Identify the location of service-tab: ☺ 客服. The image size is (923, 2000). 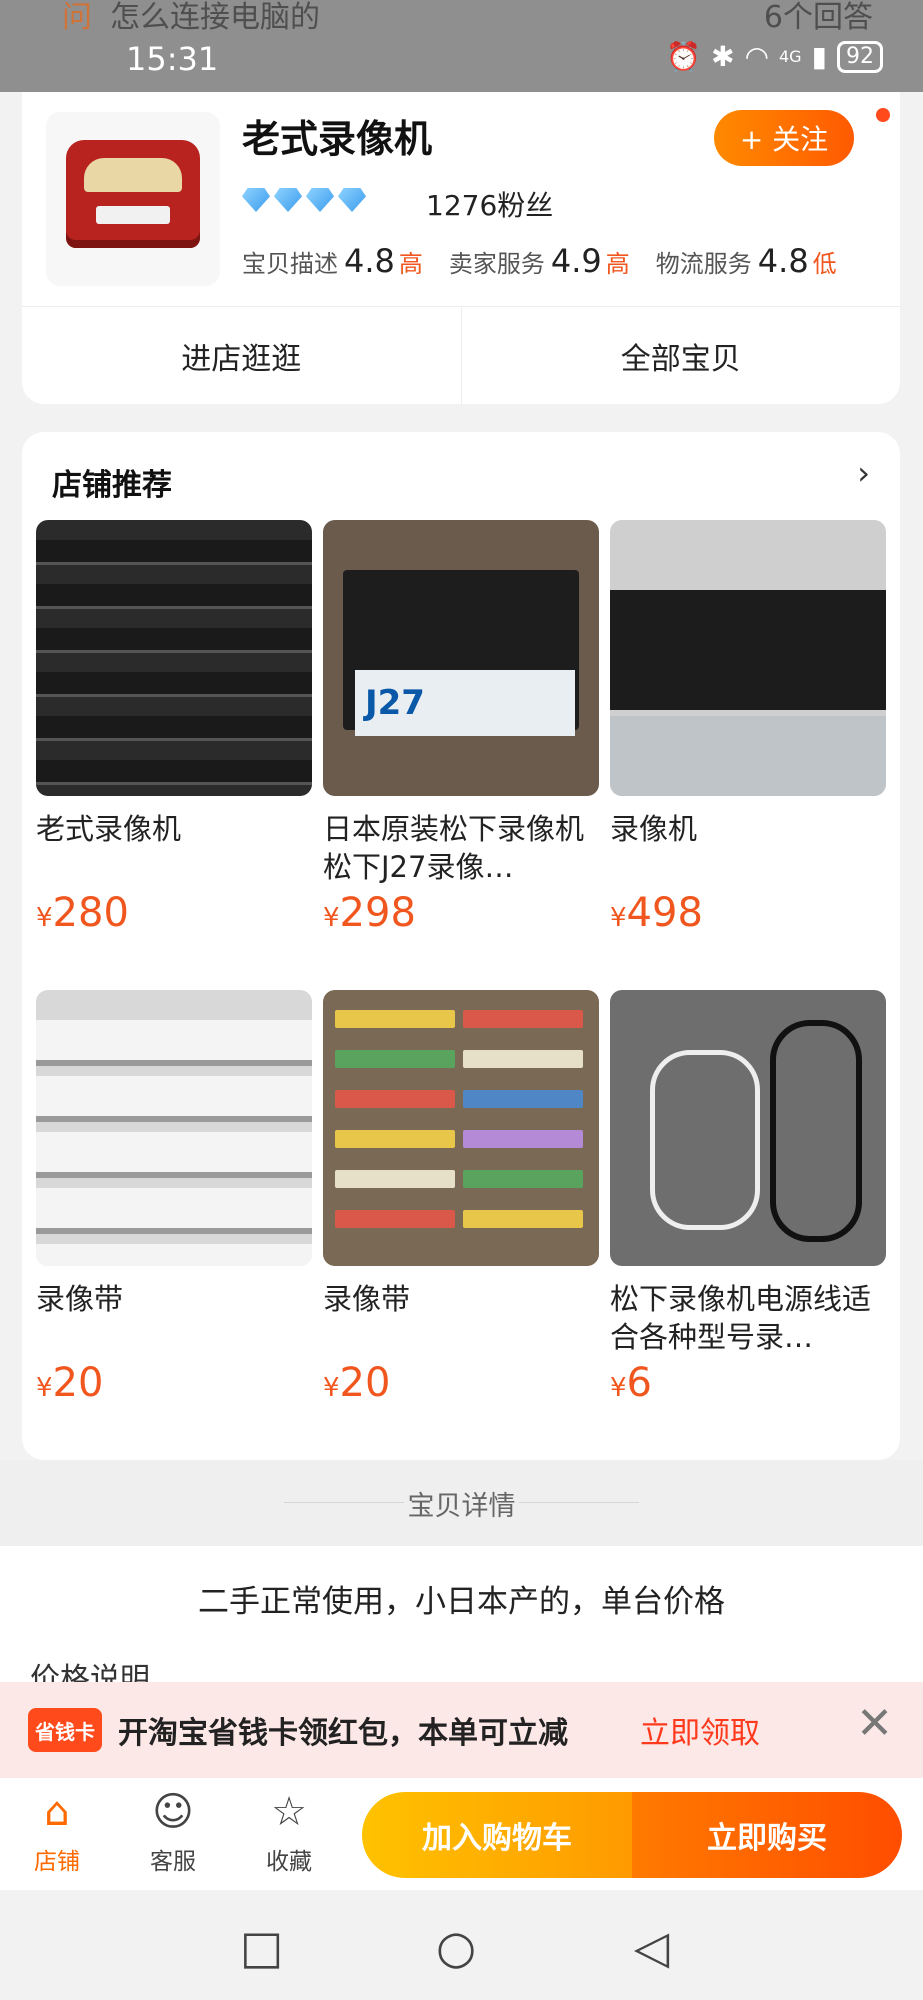
(173, 1831).